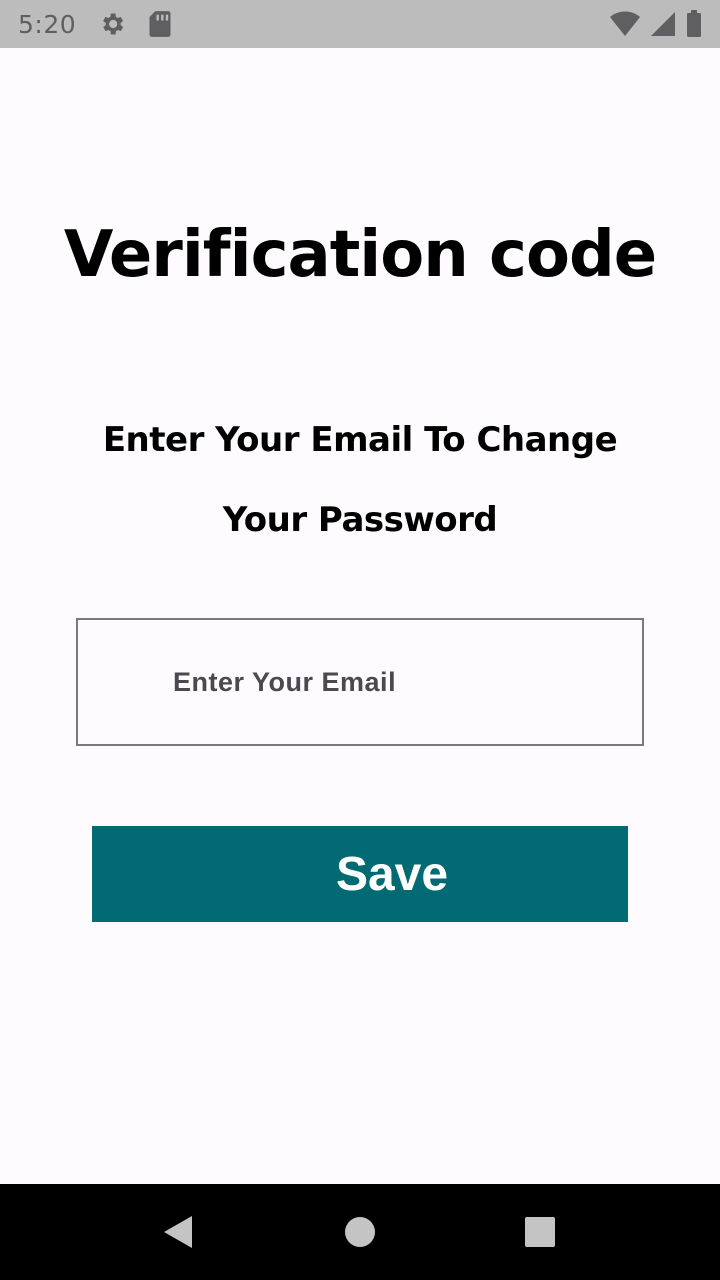 The height and width of the screenshot is (1280, 720). I want to click on status-bar-left: 5:20, so click(95, 24).